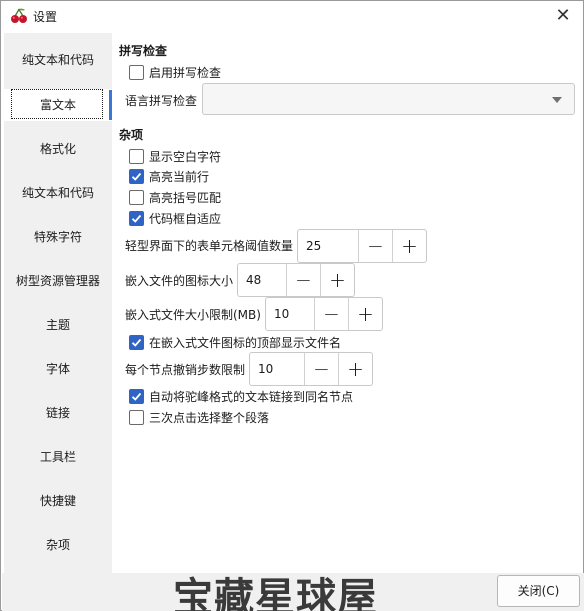 Image resolution: width=584 pixels, height=611 pixels. I want to click on watermark-text: 宝藏星球屋, so click(275, 593).